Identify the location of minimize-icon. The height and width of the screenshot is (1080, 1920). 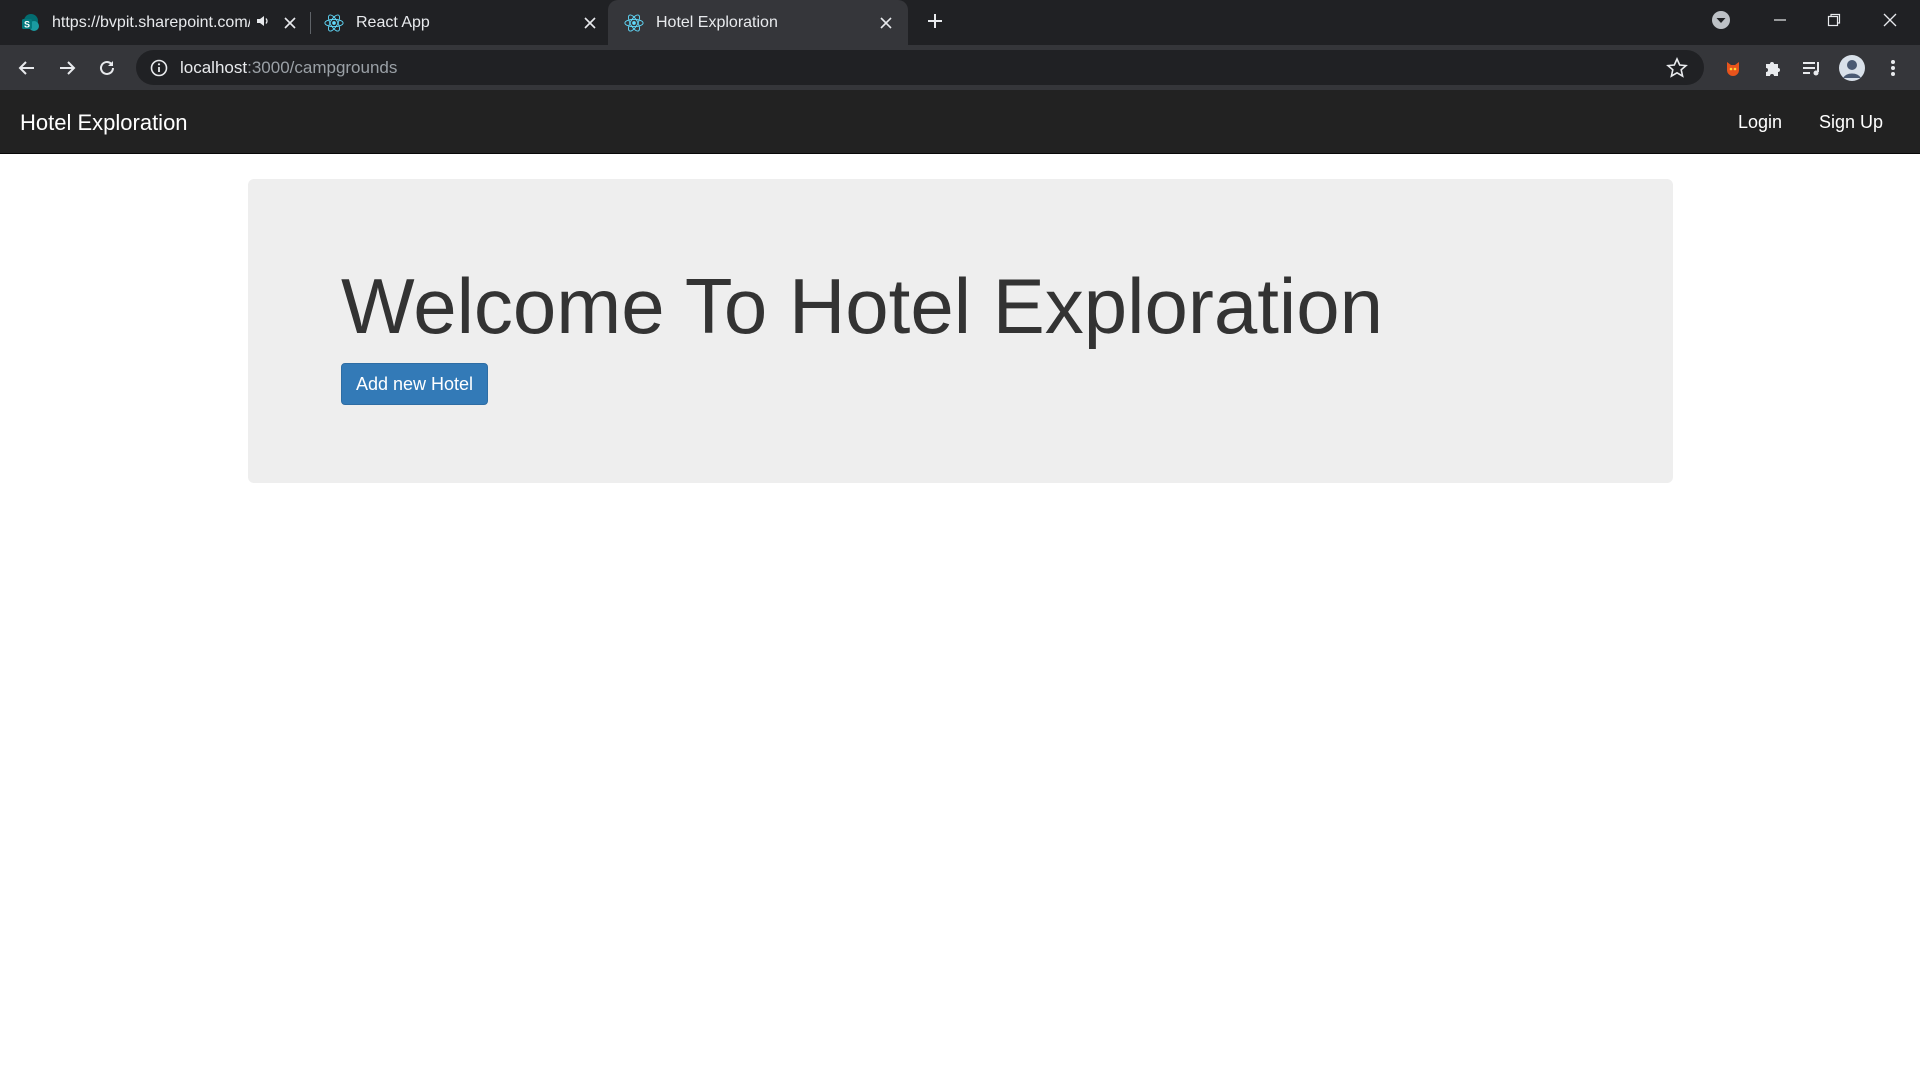
(1780, 20).